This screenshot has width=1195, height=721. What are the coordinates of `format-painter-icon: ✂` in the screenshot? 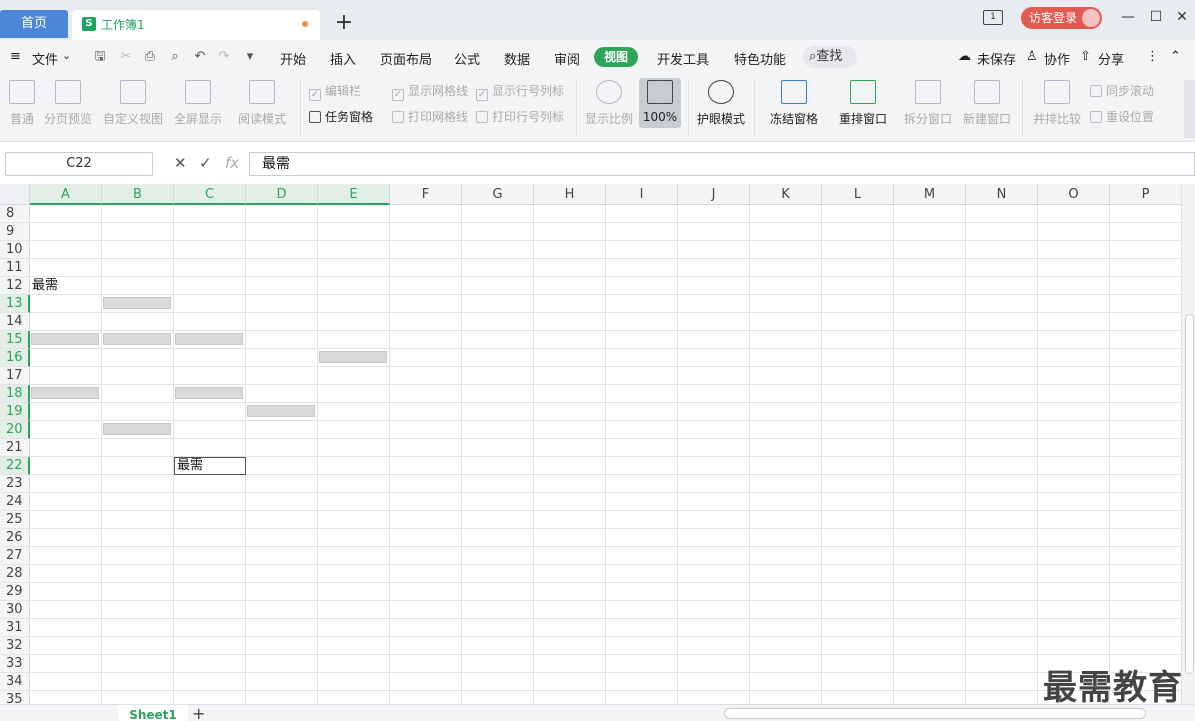 It's located at (126, 57).